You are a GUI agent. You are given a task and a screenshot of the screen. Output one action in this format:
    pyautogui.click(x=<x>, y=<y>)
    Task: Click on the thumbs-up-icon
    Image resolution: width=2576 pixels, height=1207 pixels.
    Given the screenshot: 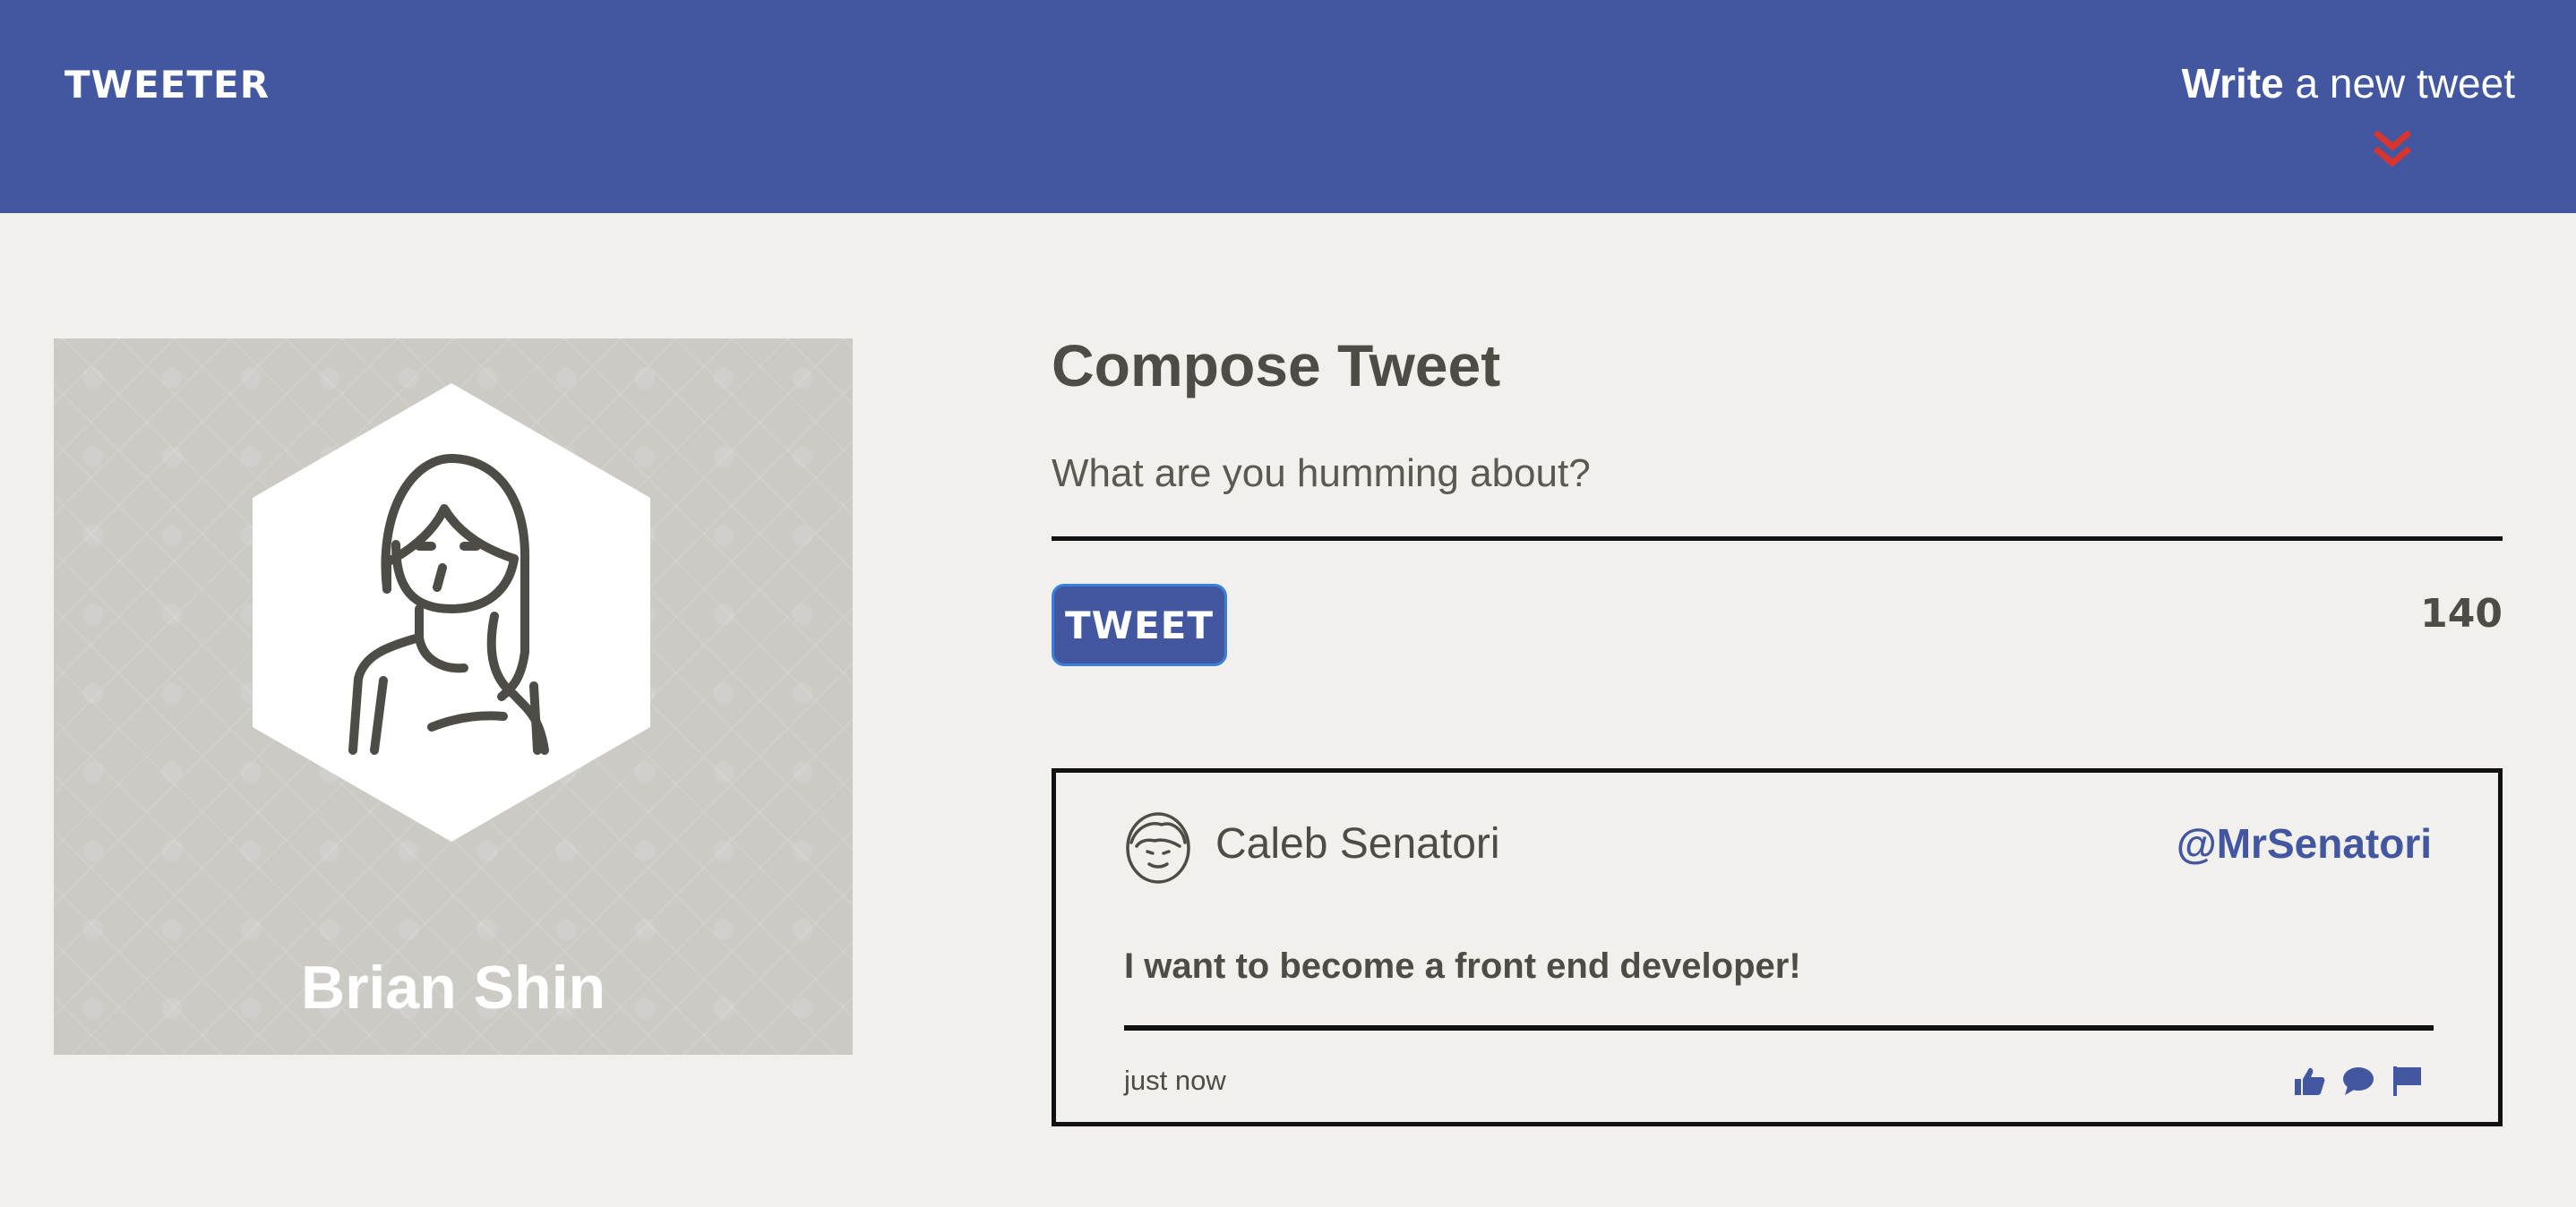 What is the action you would take?
    pyautogui.click(x=2309, y=1081)
    